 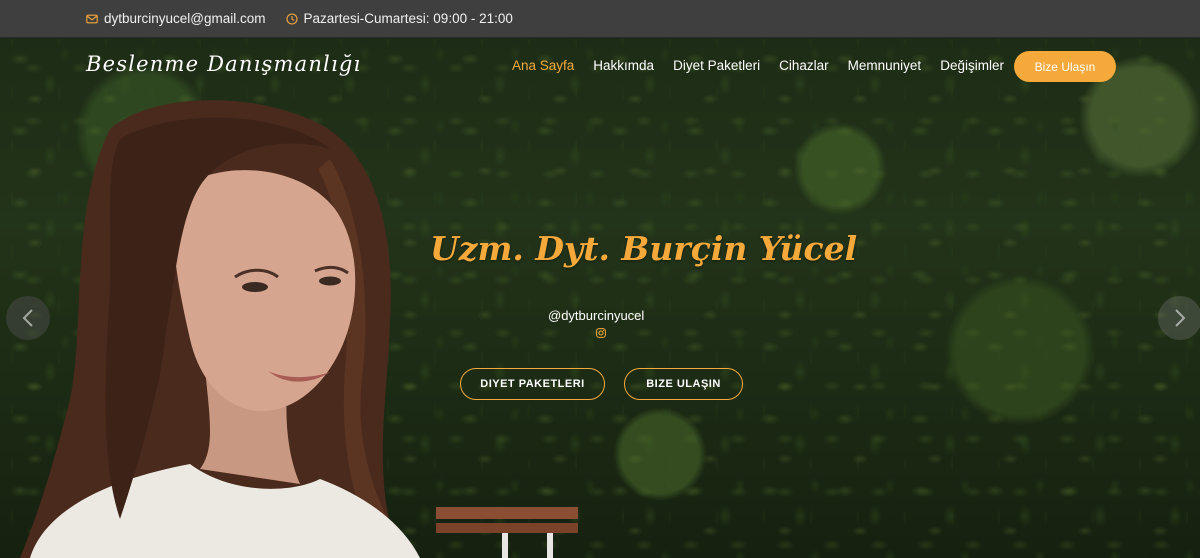 I want to click on site-logo: Beslenme Danışmanlığı, so click(x=223, y=64).